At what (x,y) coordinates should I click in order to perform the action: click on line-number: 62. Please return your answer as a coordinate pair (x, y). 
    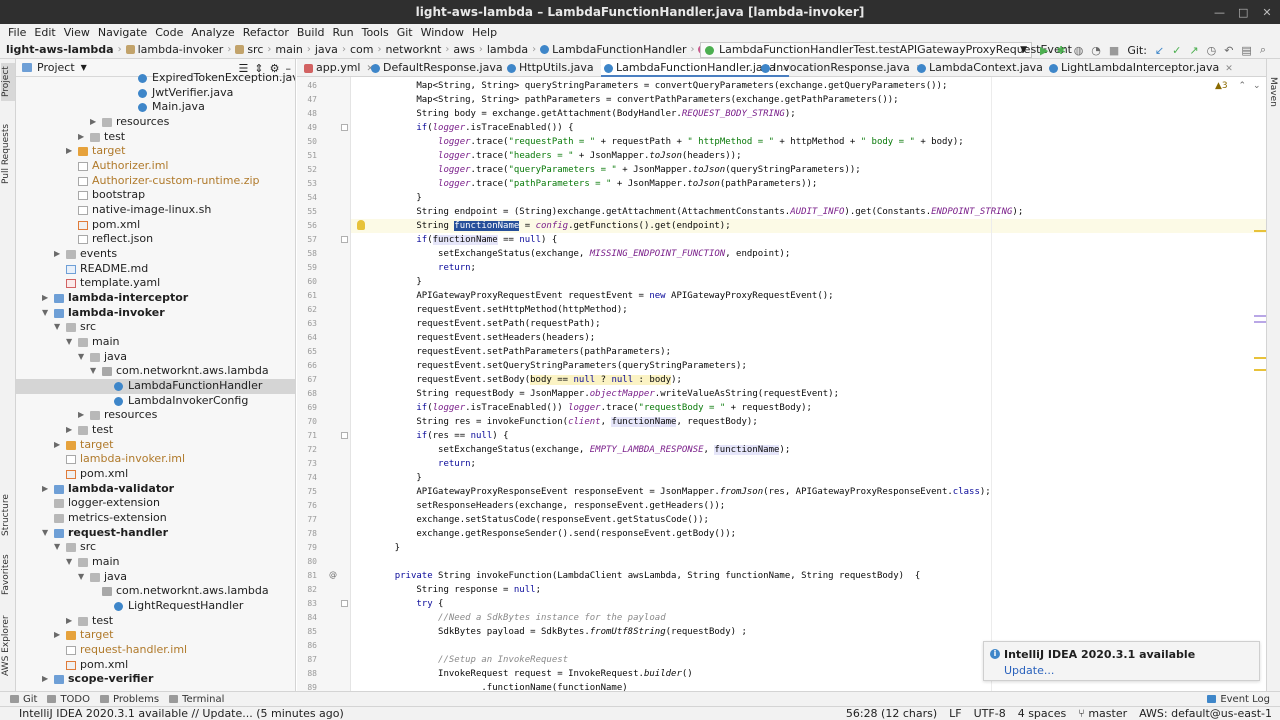
    Looking at the image, I should click on (307, 310).